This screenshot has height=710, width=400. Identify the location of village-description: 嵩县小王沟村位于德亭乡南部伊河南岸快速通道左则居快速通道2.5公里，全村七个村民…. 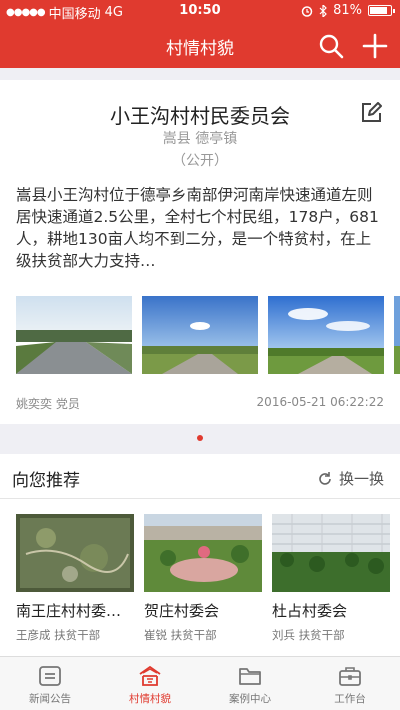
(197, 228).